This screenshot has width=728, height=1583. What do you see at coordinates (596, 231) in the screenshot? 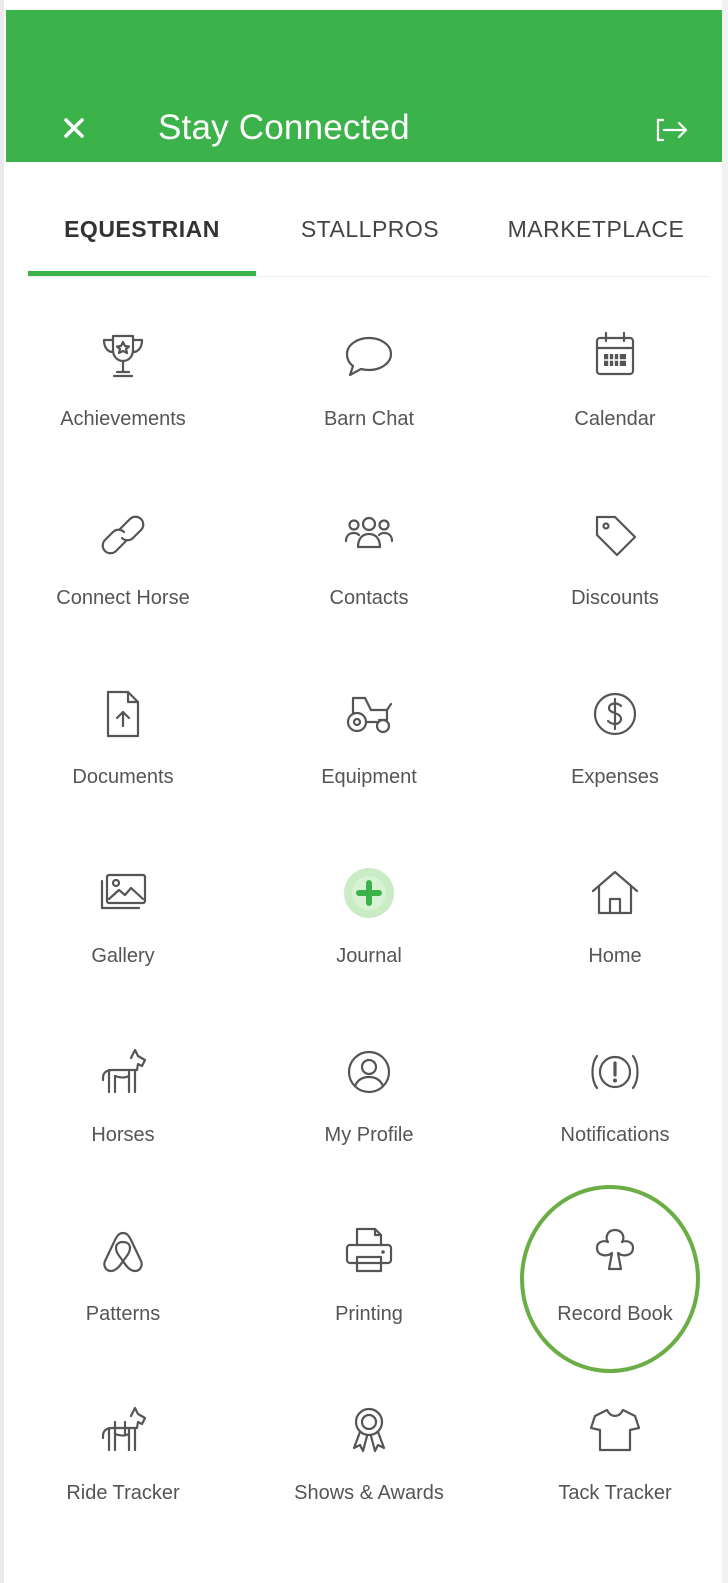
I see `tab-marketplace: MARKETPLACE` at bounding box center [596, 231].